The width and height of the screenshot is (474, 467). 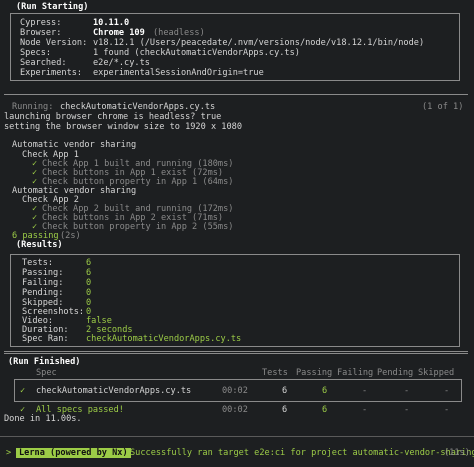 What do you see at coordinates (443, 107) in the screenshot?
I see `running-counter: (1 of 1)` at bounding box center [443, 107].